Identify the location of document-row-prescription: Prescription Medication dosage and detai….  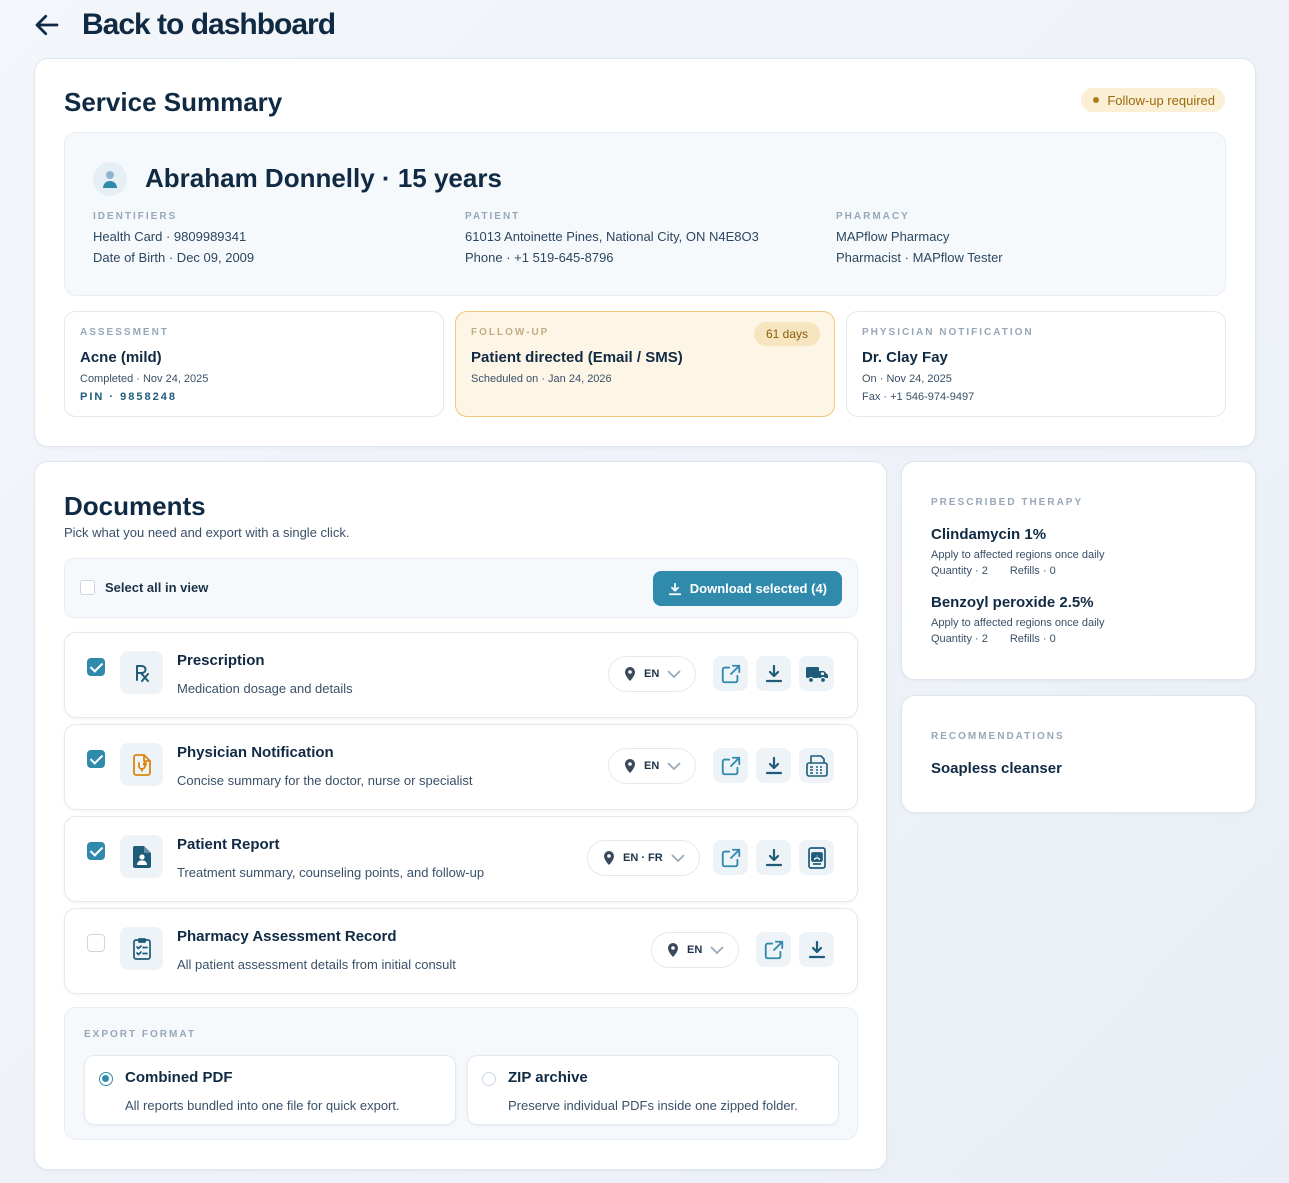
(461, 675).